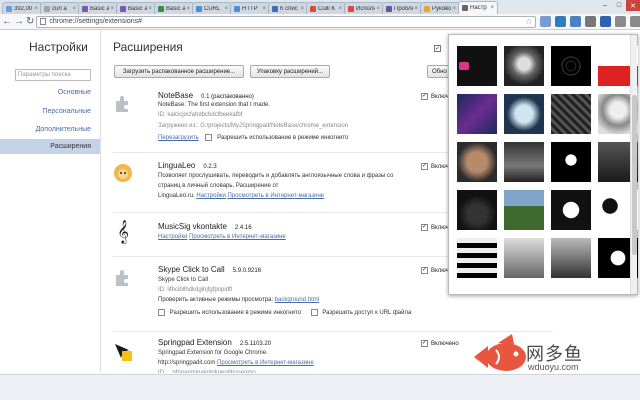 The width and height of the screenshot is (640, 400). I want to click on address-bar: chrome://settings/extensions# ☆, so click(286, 21).